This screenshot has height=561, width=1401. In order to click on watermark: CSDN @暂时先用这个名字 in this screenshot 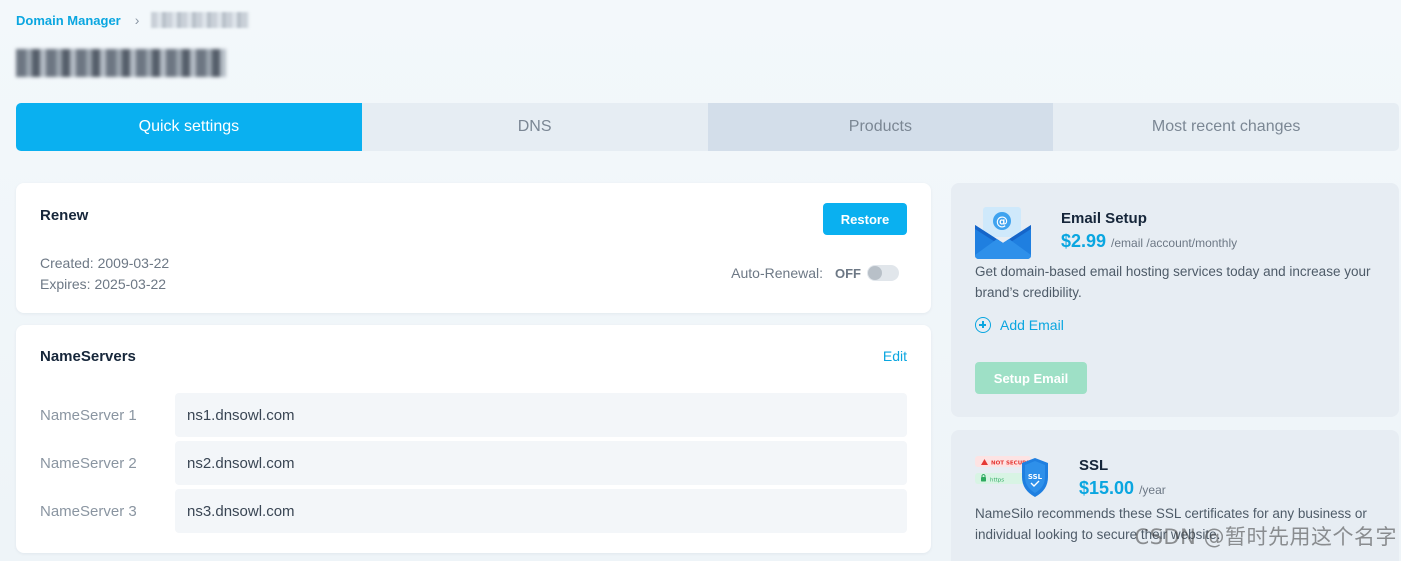, I will do `click(1265, 537)`.